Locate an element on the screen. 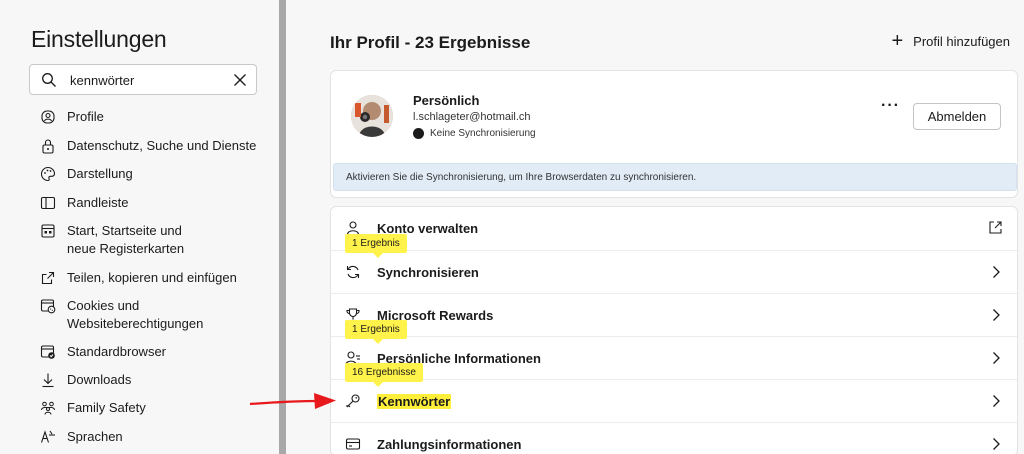  row-label: Kennwörter is located at coordinates (414, 401).